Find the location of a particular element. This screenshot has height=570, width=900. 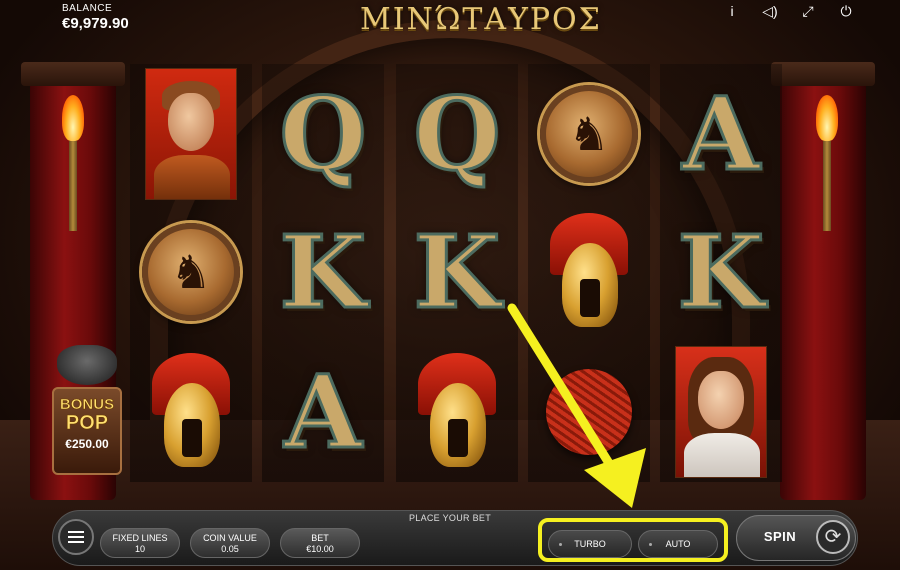

reel-5: A K is located at coordinates (721, 273).